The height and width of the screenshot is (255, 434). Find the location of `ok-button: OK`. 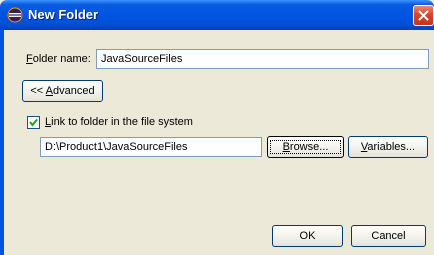

ok-button: OK is located at coordinates (307, 236).